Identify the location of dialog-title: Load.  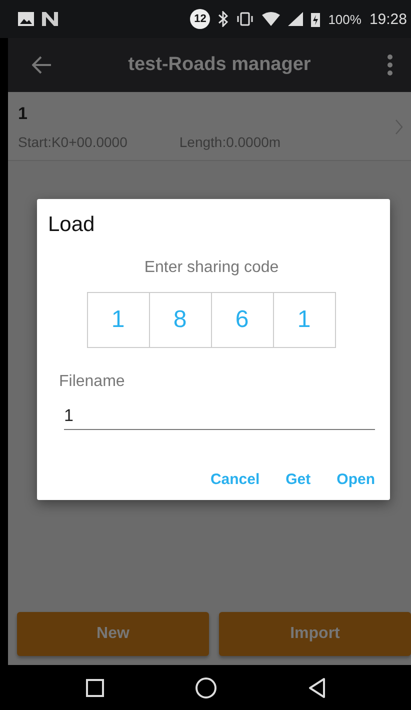
(72, 225).